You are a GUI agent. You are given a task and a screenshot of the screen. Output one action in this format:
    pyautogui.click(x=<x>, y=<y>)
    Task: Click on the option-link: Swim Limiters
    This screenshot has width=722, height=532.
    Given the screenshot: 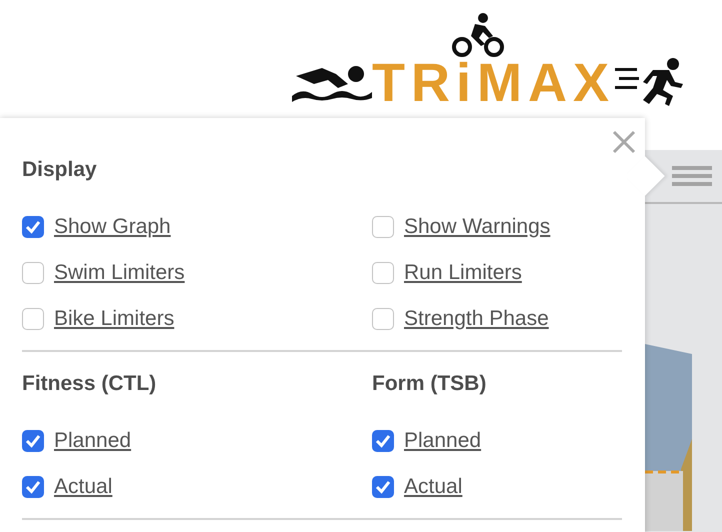 What is the action you would take?
    pyautogui.click(x=119, y=273)
    